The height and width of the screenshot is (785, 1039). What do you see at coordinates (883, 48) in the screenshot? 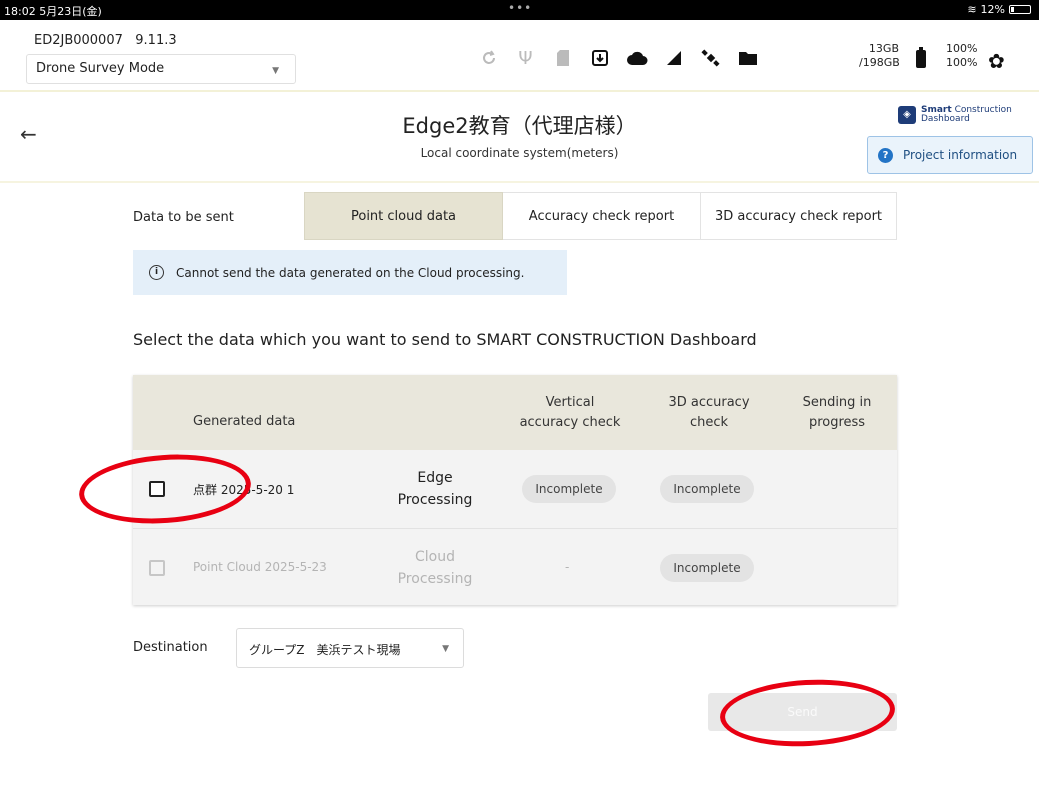
I see `storage-used: 13GB` at bounding box center [883, 48].